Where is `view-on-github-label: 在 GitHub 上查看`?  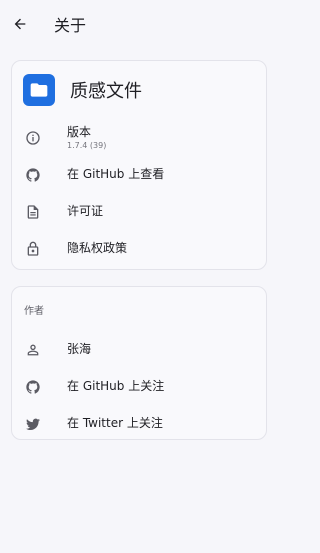 view-on-github-label: 在 GitHub 上查看 is located at coordinates (116, 174).